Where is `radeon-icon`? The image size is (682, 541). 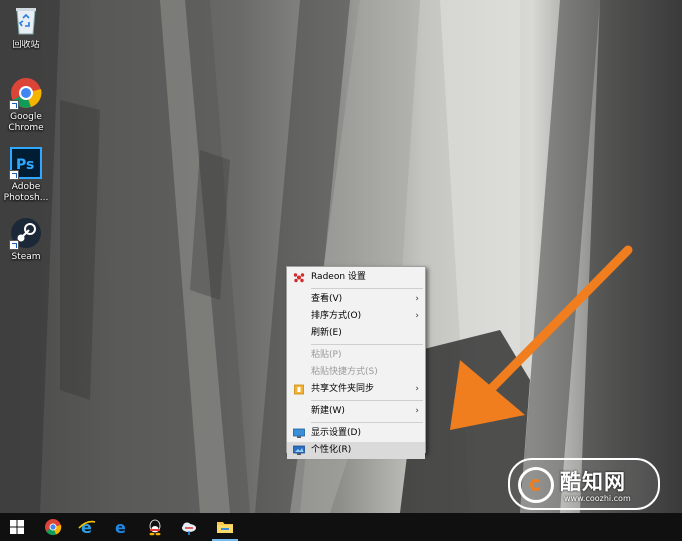
radeon-icon is located at coordinates (299, 278).